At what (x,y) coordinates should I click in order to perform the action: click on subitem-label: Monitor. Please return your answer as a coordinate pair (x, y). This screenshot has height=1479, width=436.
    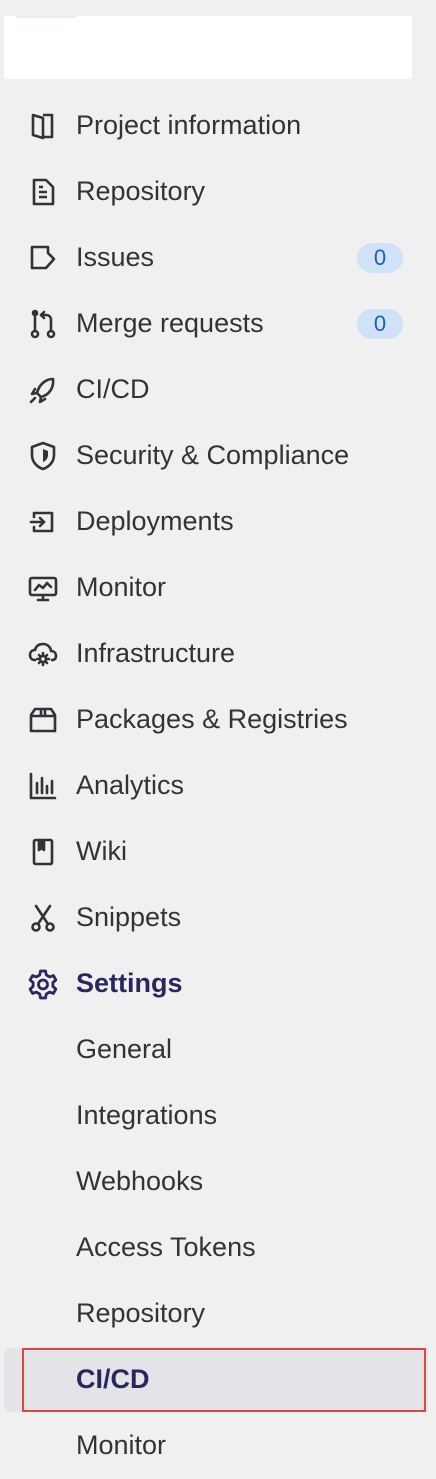
    Looking at the image, I should click on (121, 1445).